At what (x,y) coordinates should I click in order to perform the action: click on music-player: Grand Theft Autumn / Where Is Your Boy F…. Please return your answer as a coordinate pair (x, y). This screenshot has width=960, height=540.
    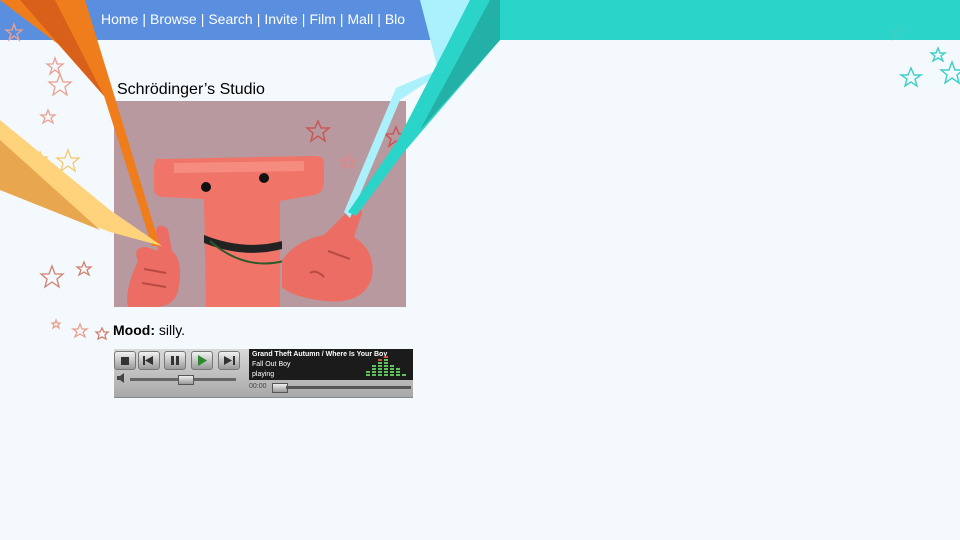
    Looking at the image, I should click on (263, 373).